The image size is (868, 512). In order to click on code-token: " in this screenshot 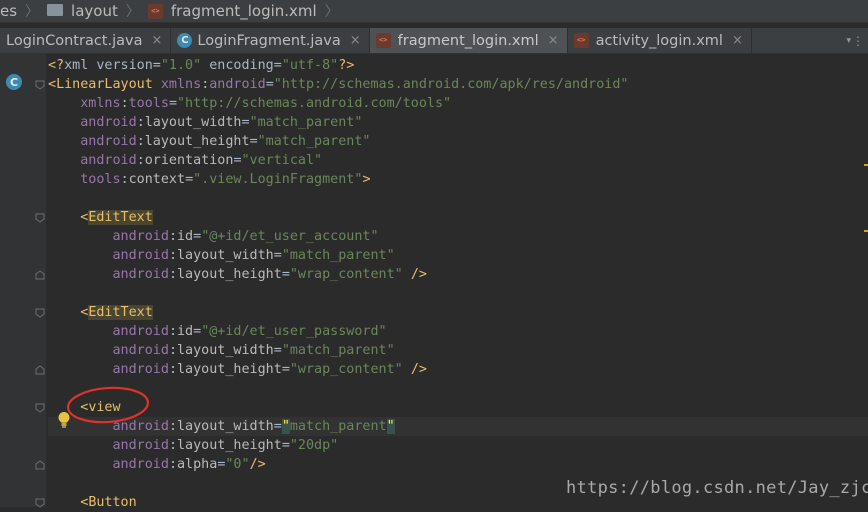, I will do `click(390, 426)`.